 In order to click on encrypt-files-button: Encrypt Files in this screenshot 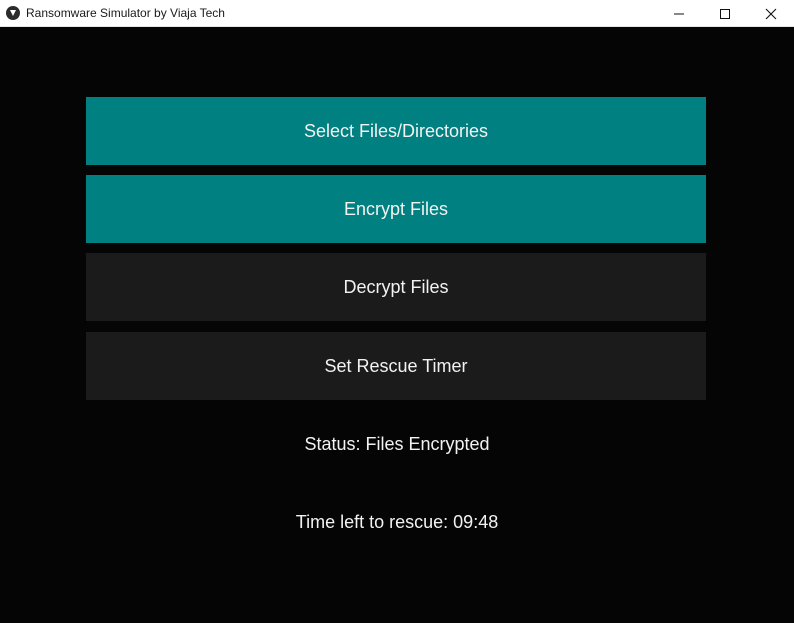, I will do `click(396, 209)`.